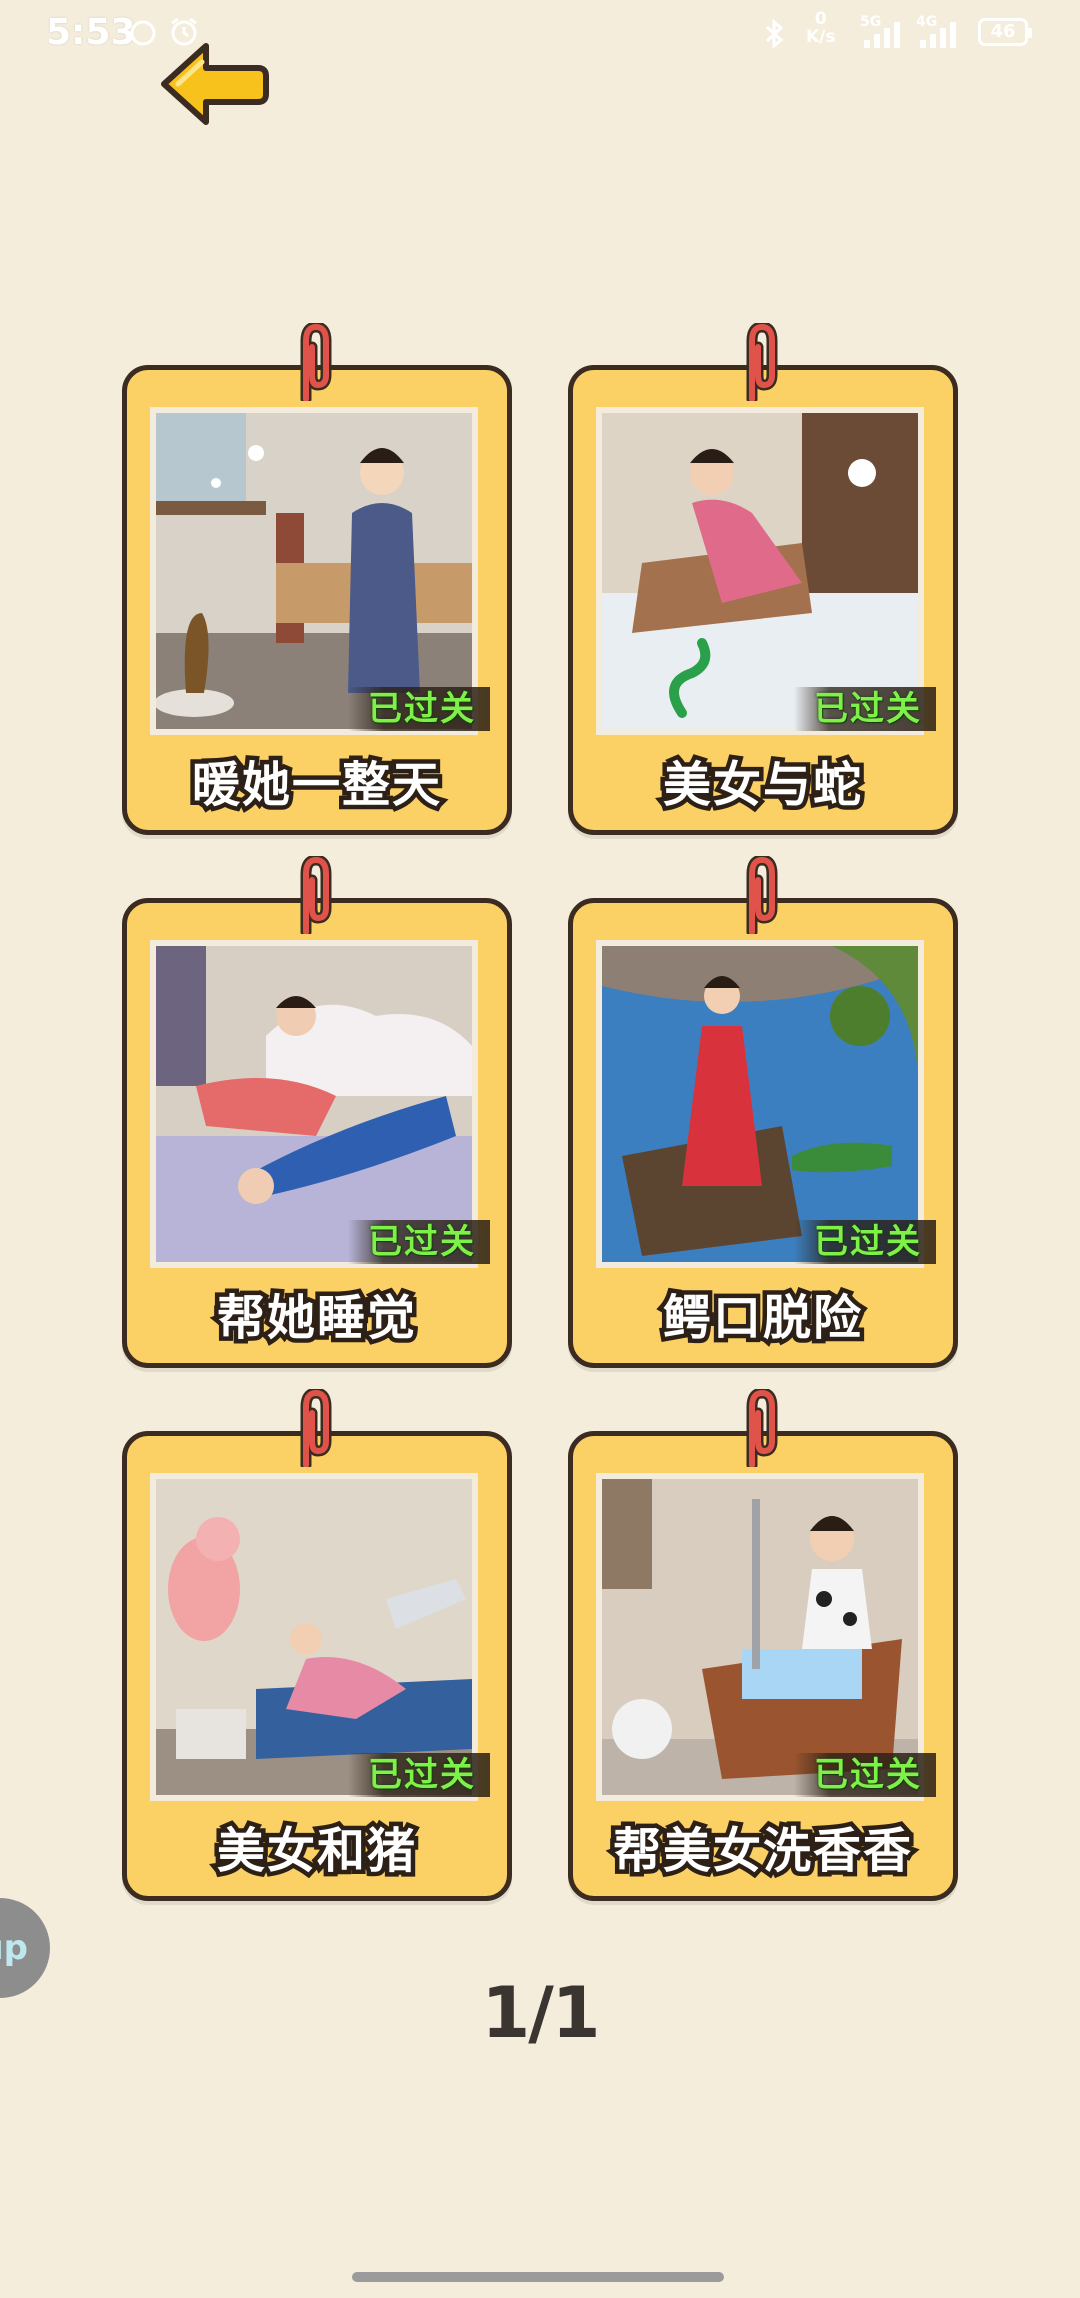 The image size is (1080, 2298). I want to click on home-indicator, so click(538, 2277).